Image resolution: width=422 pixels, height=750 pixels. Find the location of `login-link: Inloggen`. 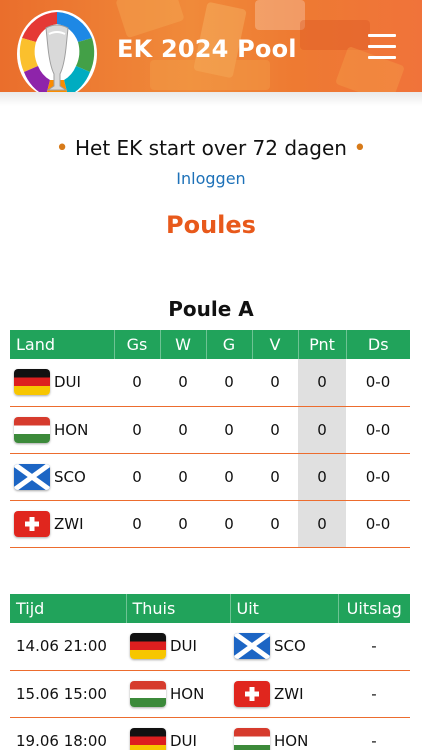

login-link: Inloggen is located at coordinates (211, 178).